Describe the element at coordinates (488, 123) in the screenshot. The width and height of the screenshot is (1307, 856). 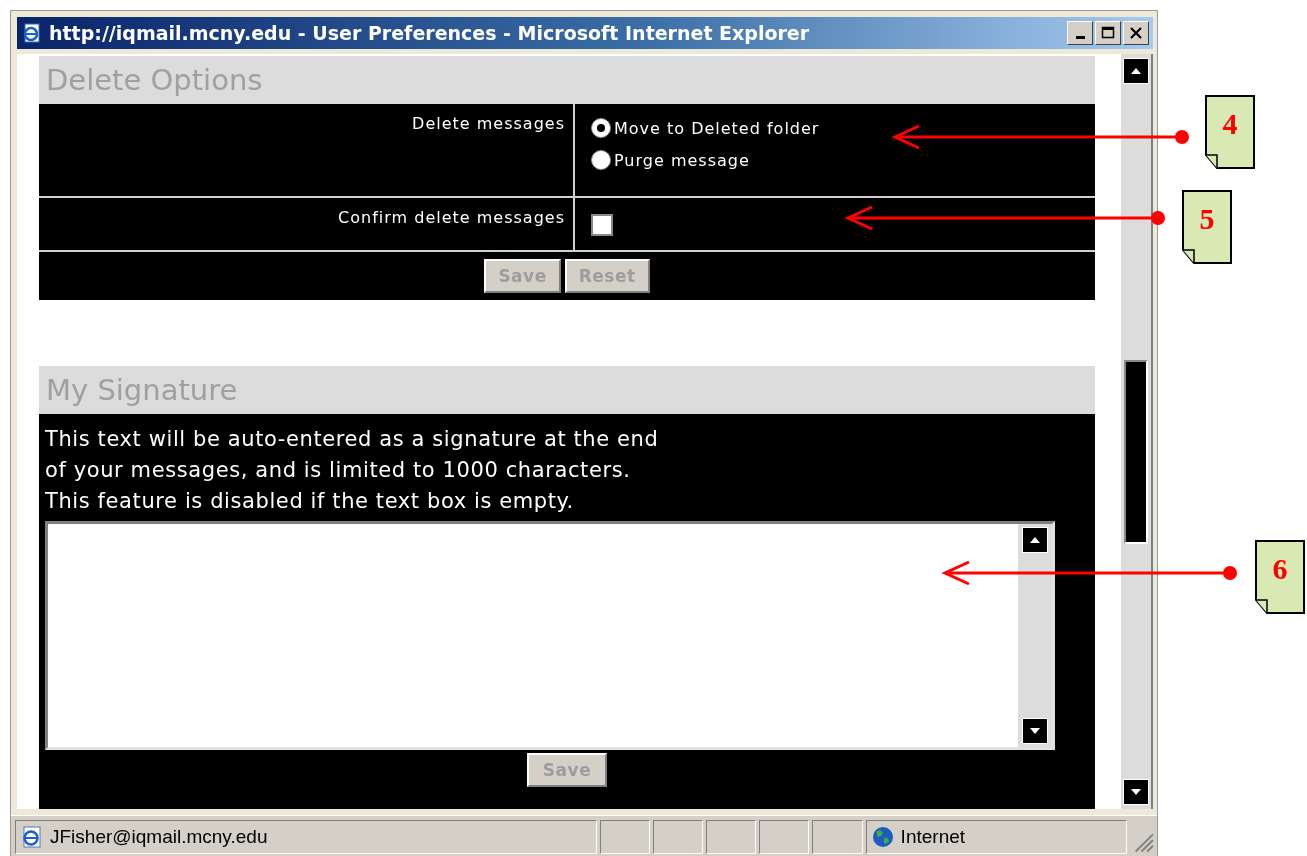
I see `field-label: Delete messages` at that location.